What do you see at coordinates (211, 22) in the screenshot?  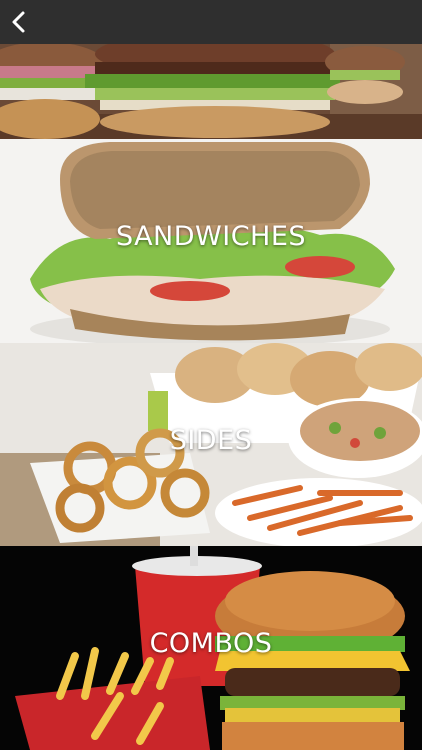 I see `navigation-bar` at bounding box center [211, 22].